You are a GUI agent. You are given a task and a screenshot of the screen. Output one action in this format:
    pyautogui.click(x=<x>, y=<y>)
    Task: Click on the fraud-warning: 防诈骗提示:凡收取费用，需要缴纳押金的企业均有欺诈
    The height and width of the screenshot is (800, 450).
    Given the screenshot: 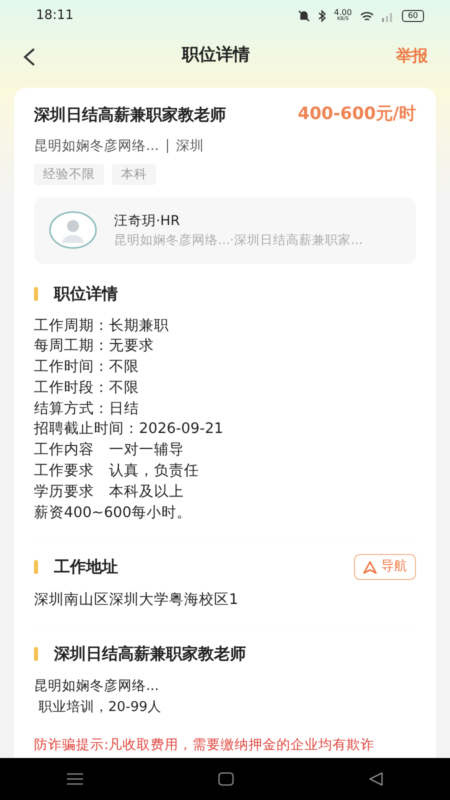 What is the action you would take?
    pyautogui.click(x=205, y=746)
    